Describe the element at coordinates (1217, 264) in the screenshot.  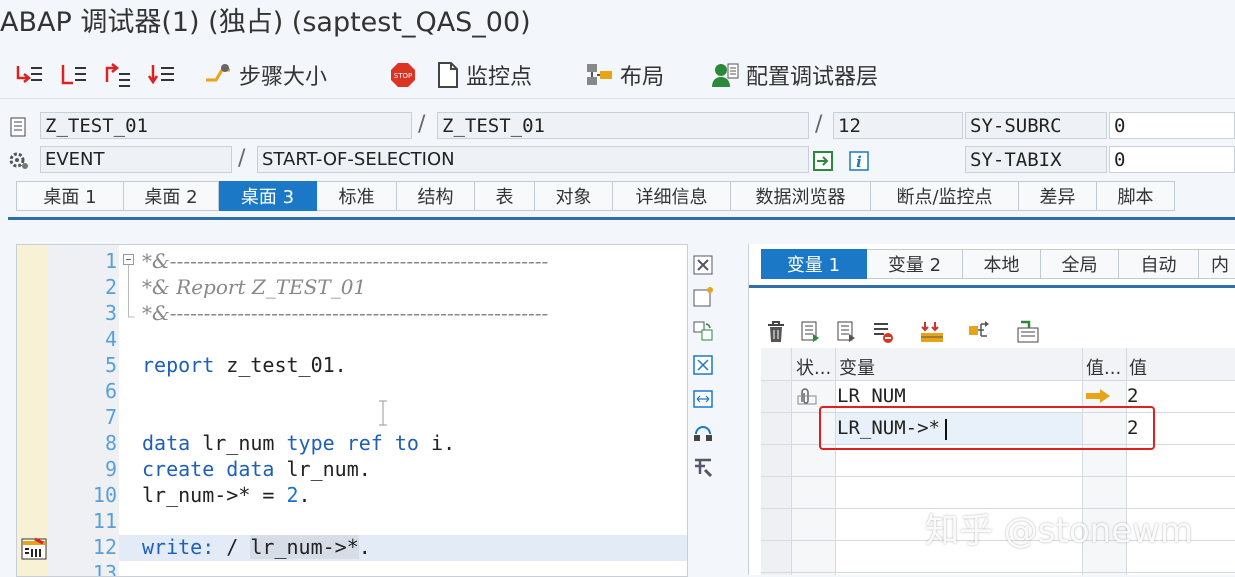
I see `tab-more: 内` at that location.